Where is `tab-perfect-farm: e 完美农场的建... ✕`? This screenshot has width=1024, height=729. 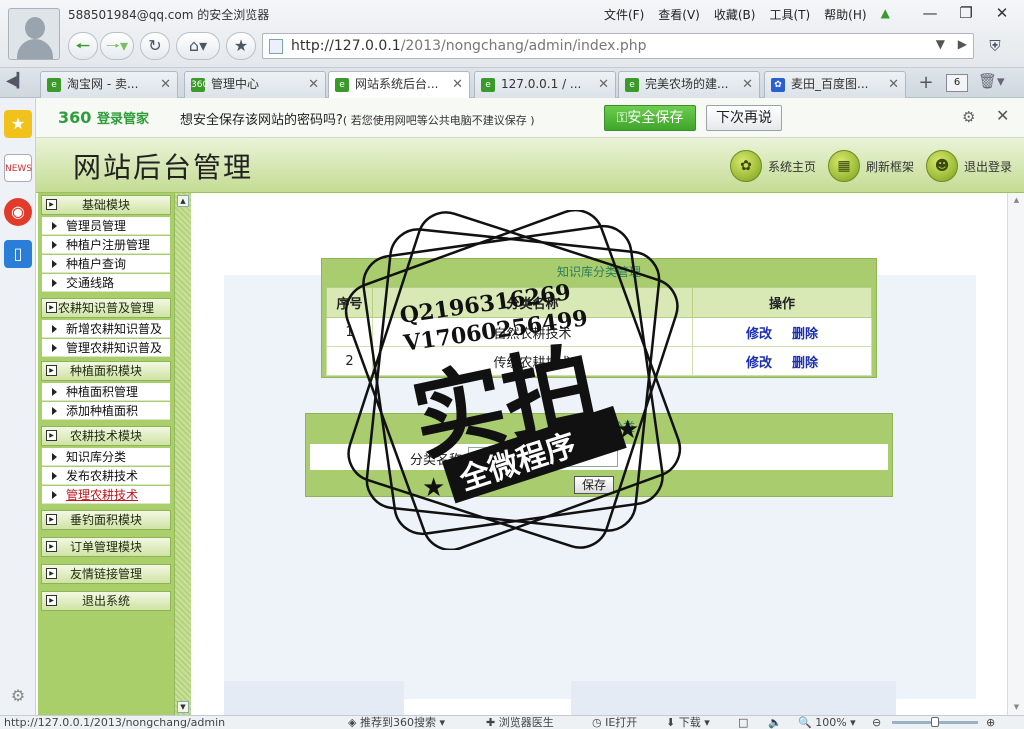 tab-perfect-farm: e 完美农场的建... ✕ is located at coordinates (689, 84).